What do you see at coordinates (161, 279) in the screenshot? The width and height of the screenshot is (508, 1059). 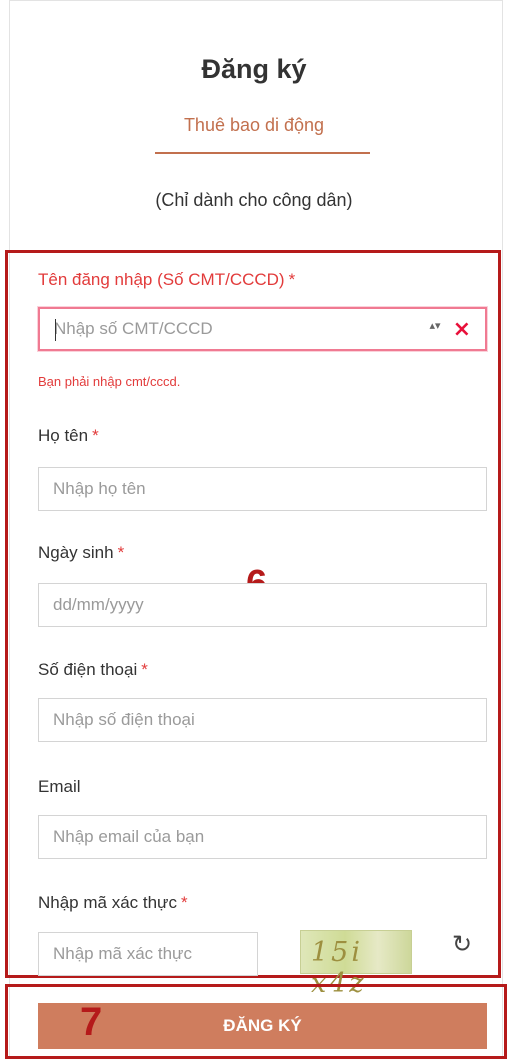 I see `id-label-text: Tên đăng nhập (Số CMT/CCCD)` at bounding box center [161, 279].